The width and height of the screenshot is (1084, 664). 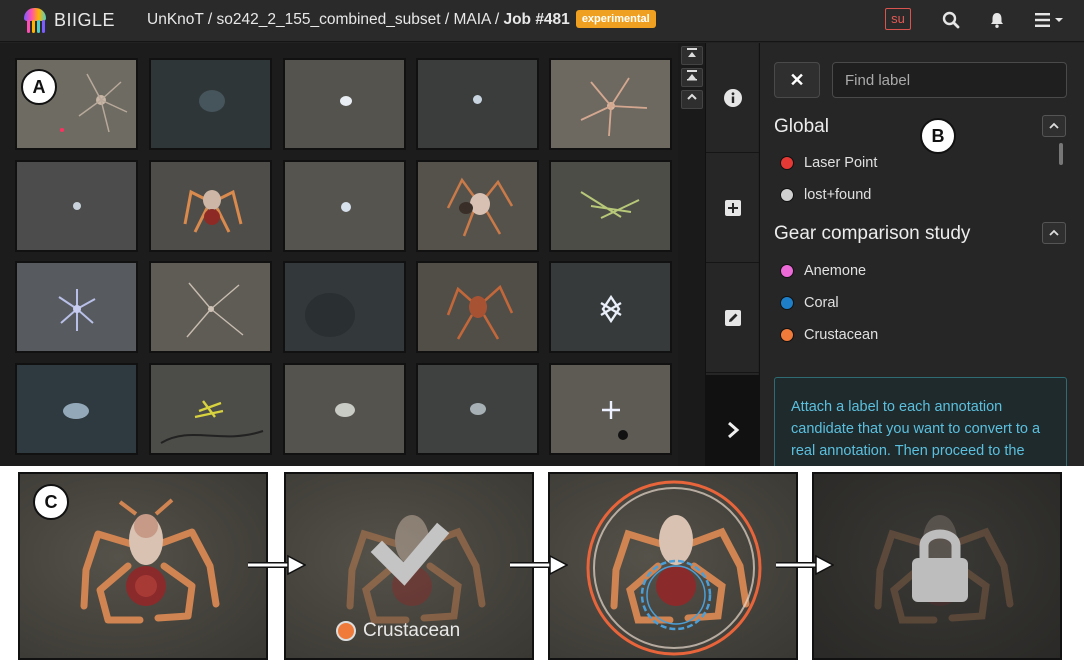 What do you see at coordinates (949, 80) in the screenshot?
I see `find-label-input` at bounding box center [949, 80].